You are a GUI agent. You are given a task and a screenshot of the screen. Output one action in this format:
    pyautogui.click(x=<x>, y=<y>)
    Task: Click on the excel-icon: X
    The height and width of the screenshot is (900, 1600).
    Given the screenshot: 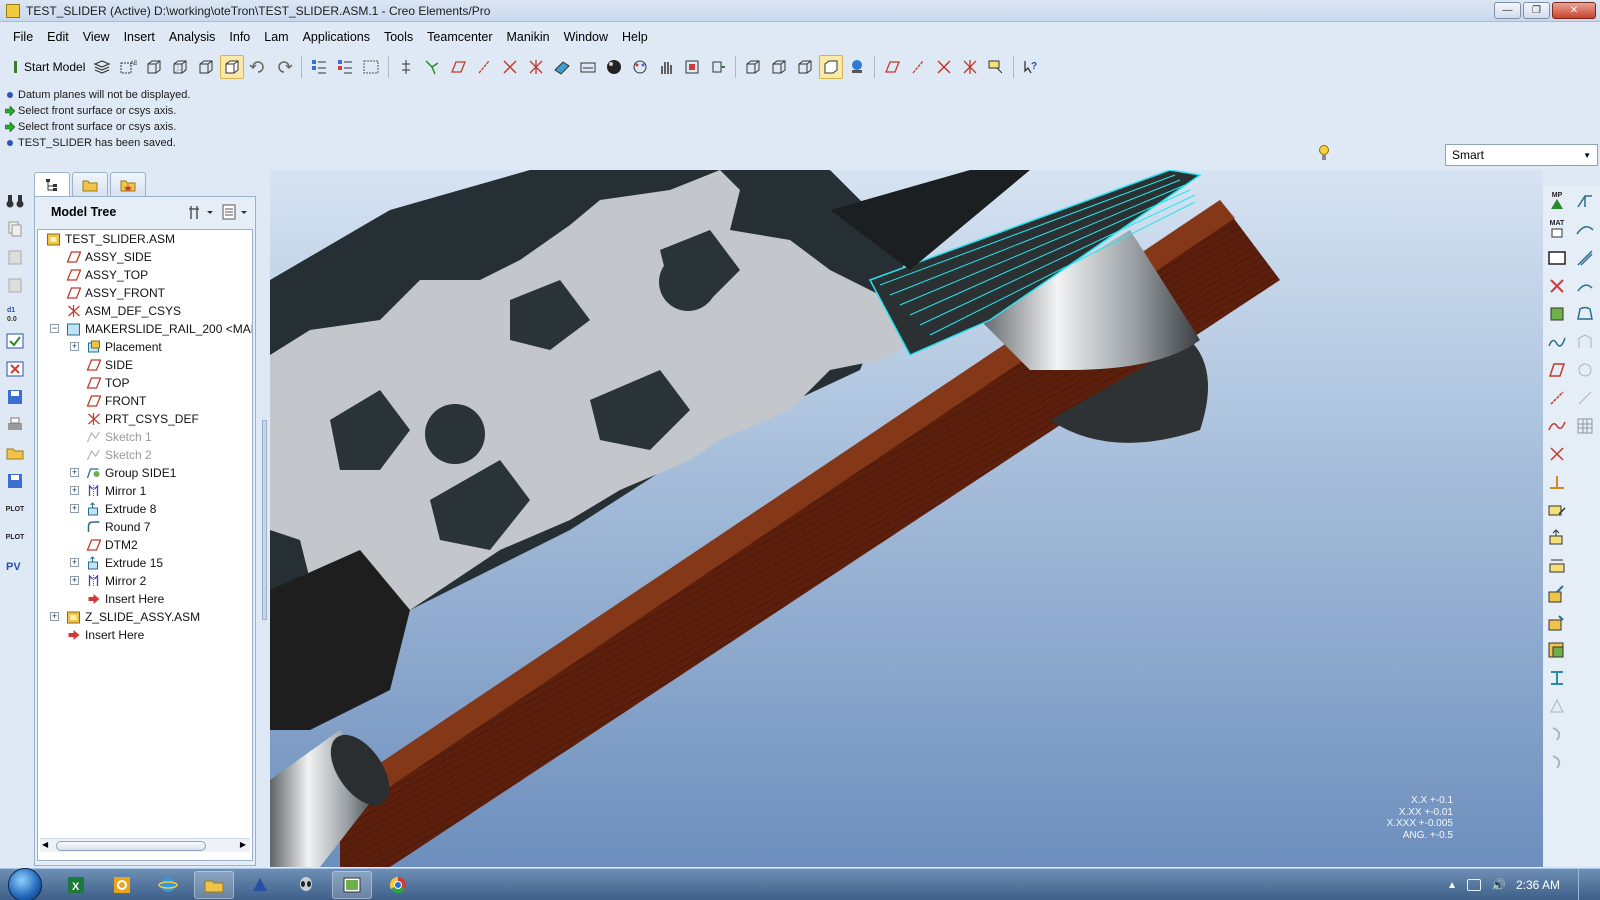 What is the action you would take?
    pyautogui.click(x=76, y=885)
    